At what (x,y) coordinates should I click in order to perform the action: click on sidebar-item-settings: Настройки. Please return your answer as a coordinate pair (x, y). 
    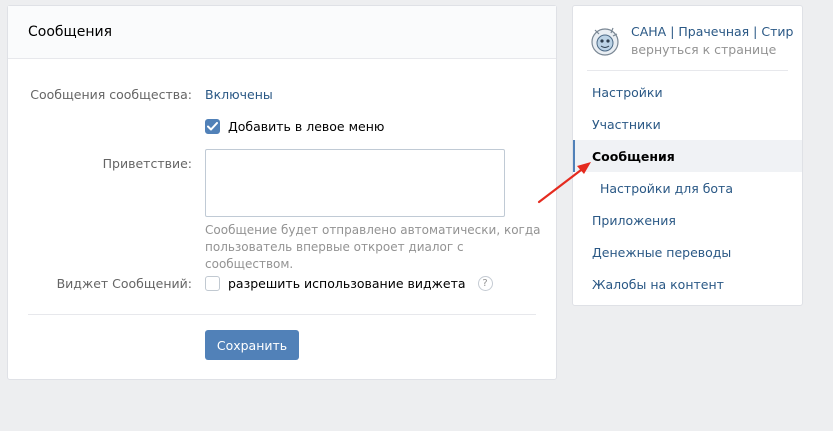
    Looking at the image, I should click on (687, 92).